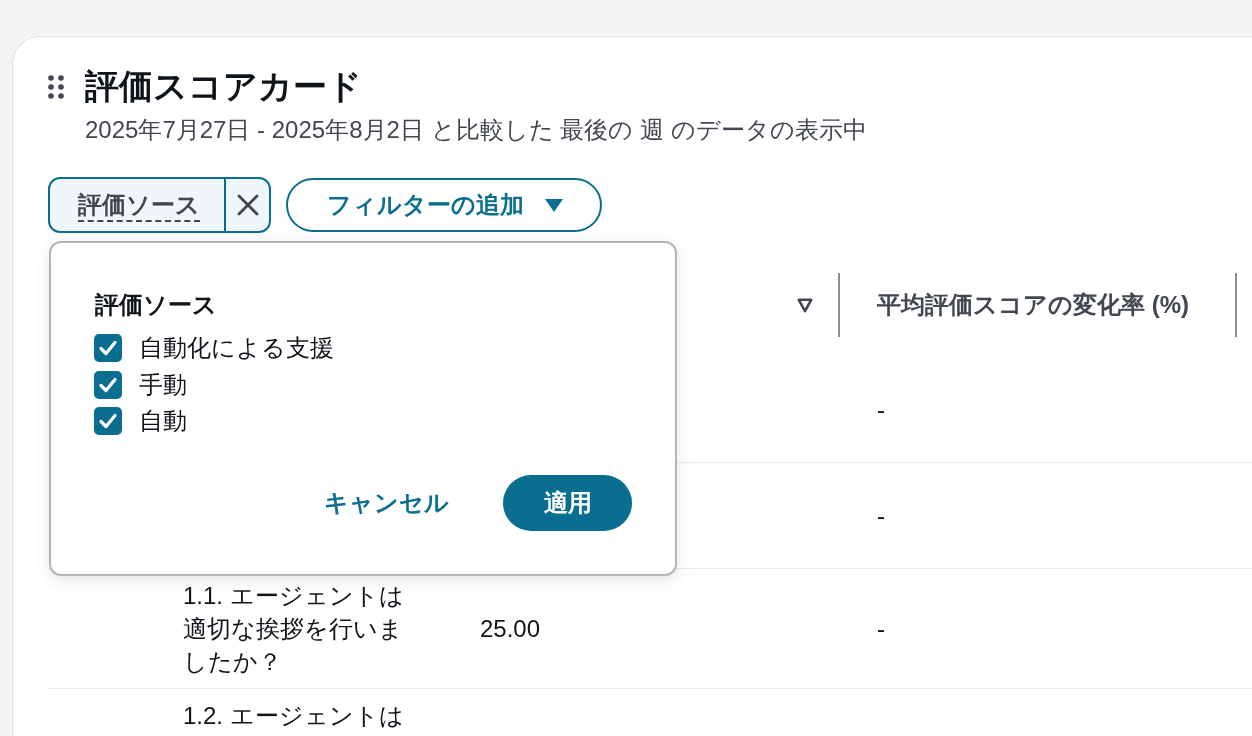  Describe the element at coordinates (510, 628) in the screenshot. I see `score-value: 25.00` at that location.